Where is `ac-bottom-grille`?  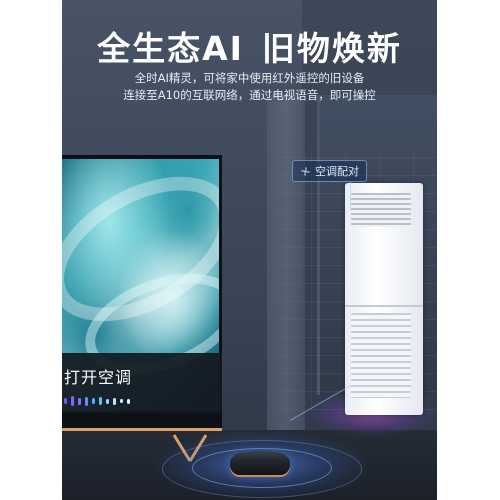 ac-bottom-grille is located at coordinates (381, 355).